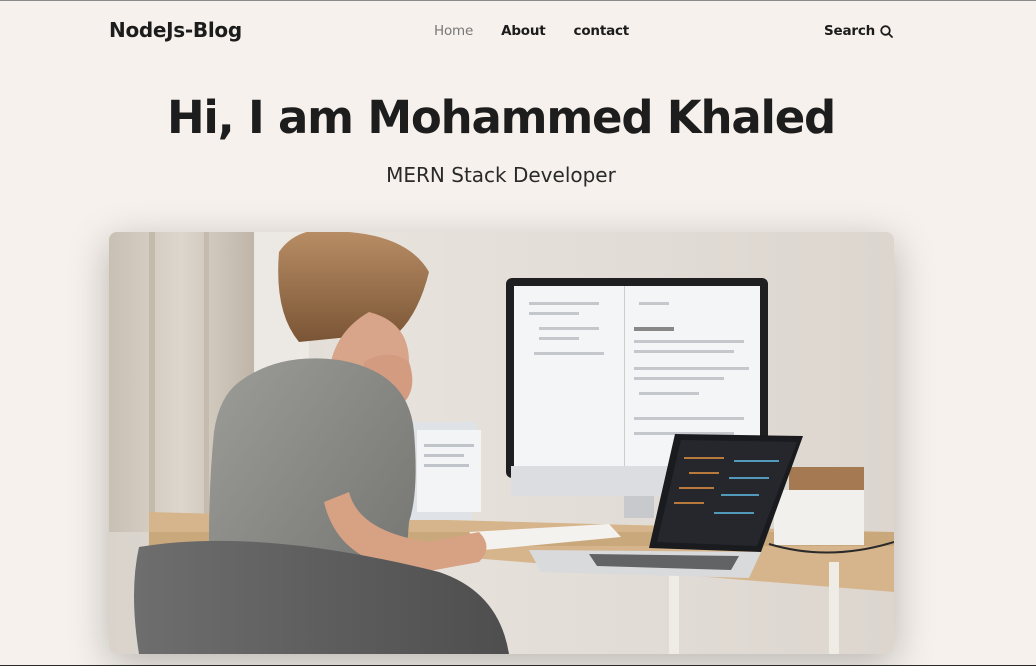 The width and height of the screenshot is (1036, 666). I want to click on hero-subtitle: MERN Stack Developer, so click(501, 175).